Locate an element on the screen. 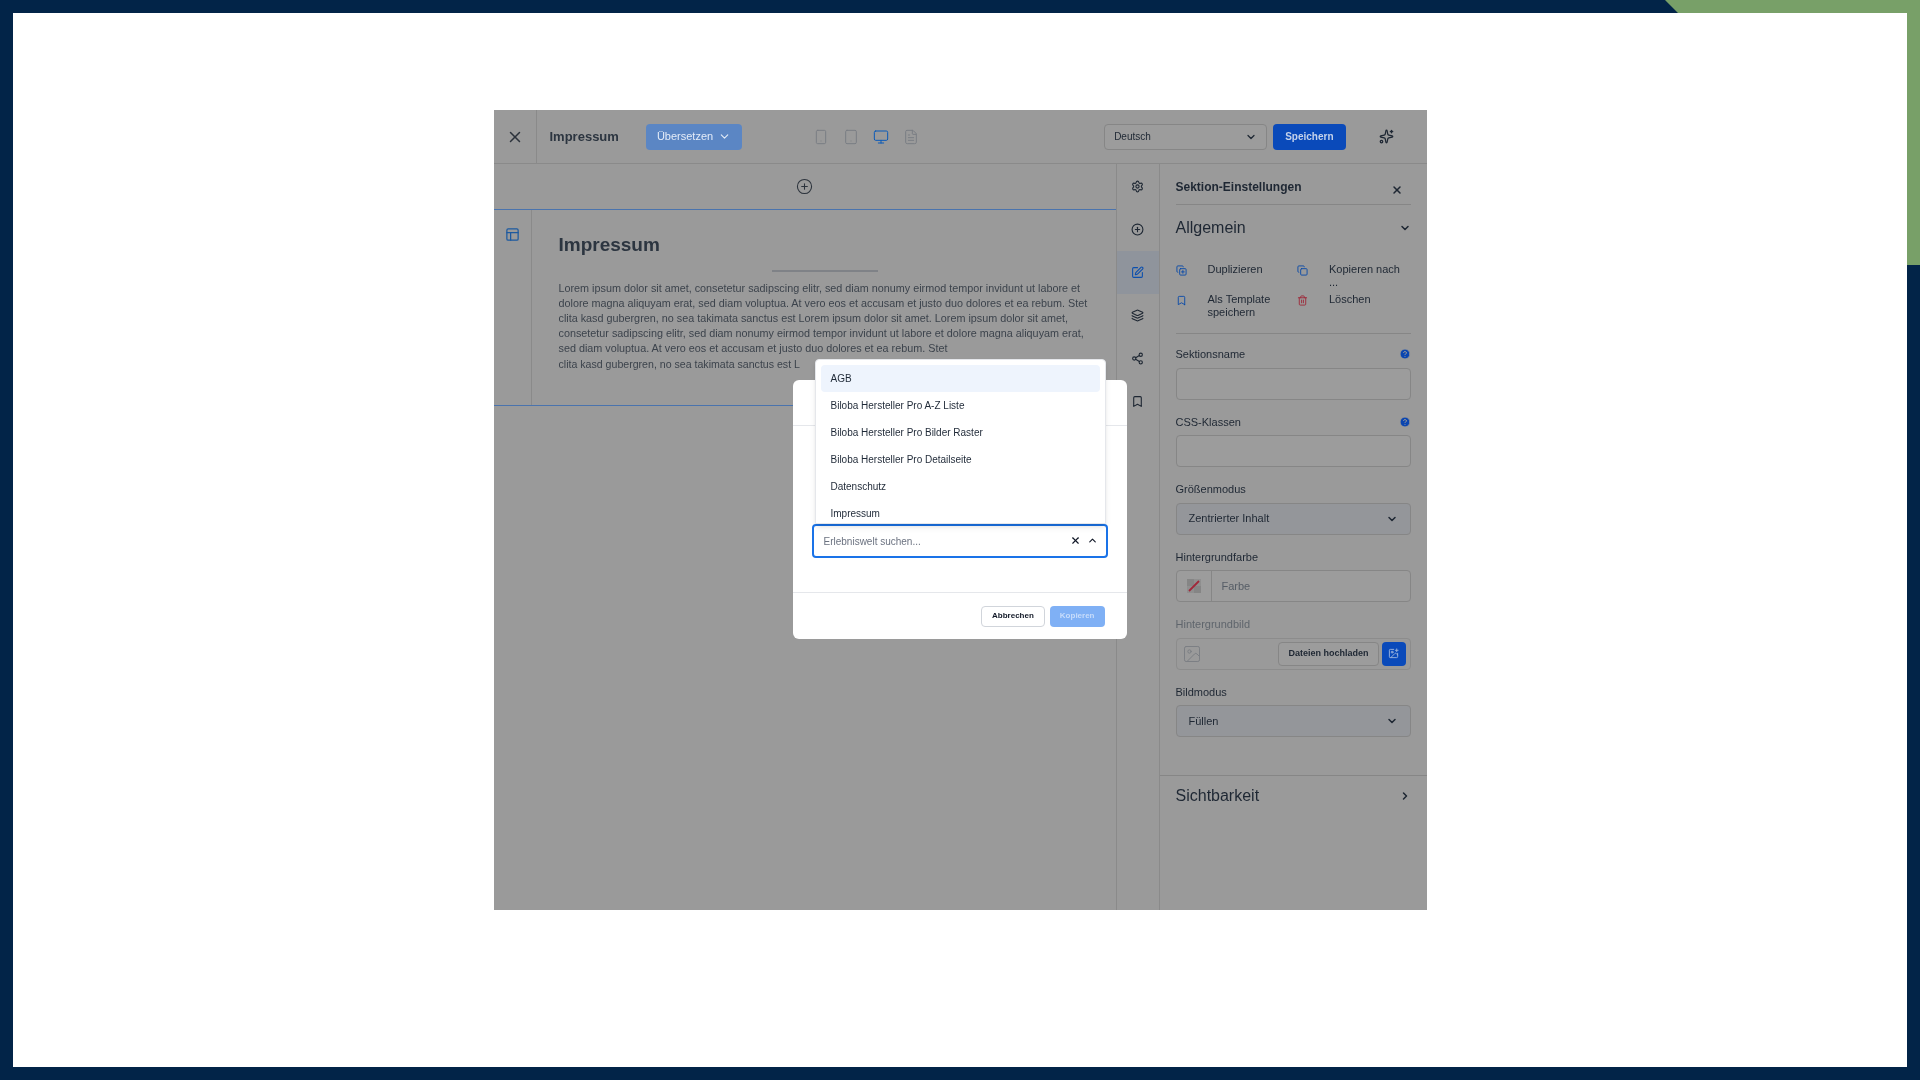 Image resolution: width=1920 pixels, height=1080 pixels. language-select: Deutsch is located at coordinates (1186, 136).